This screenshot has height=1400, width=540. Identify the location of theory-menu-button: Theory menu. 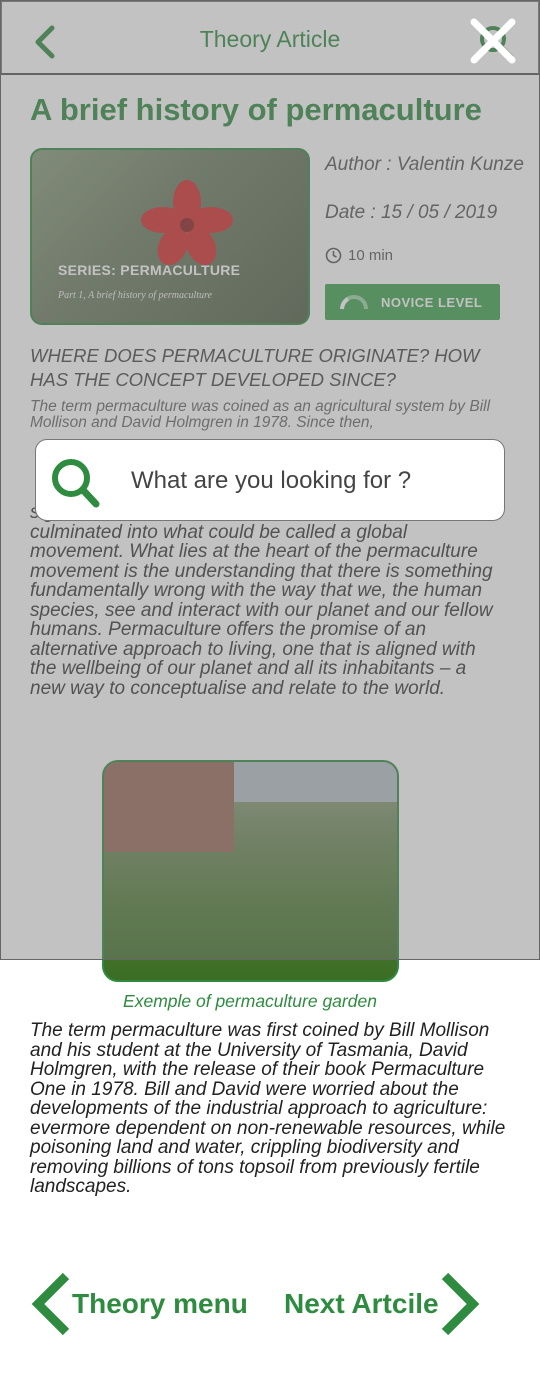
(139, 1304).